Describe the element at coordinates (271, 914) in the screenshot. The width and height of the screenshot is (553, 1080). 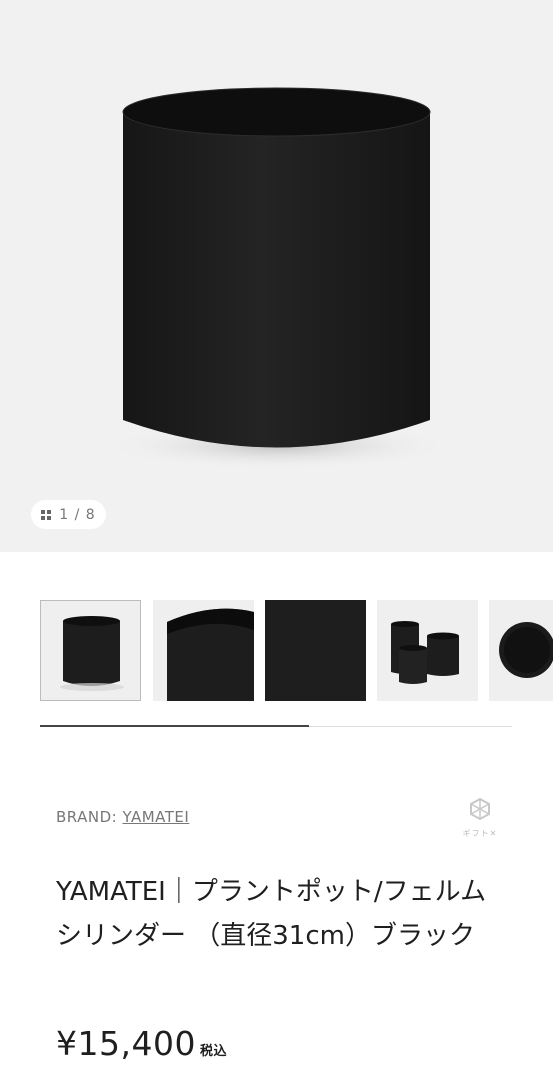
I see `product-title: YAMATEI｜プラントポット/フェルム シリンダー （直径31cm）ブラック` at that location.